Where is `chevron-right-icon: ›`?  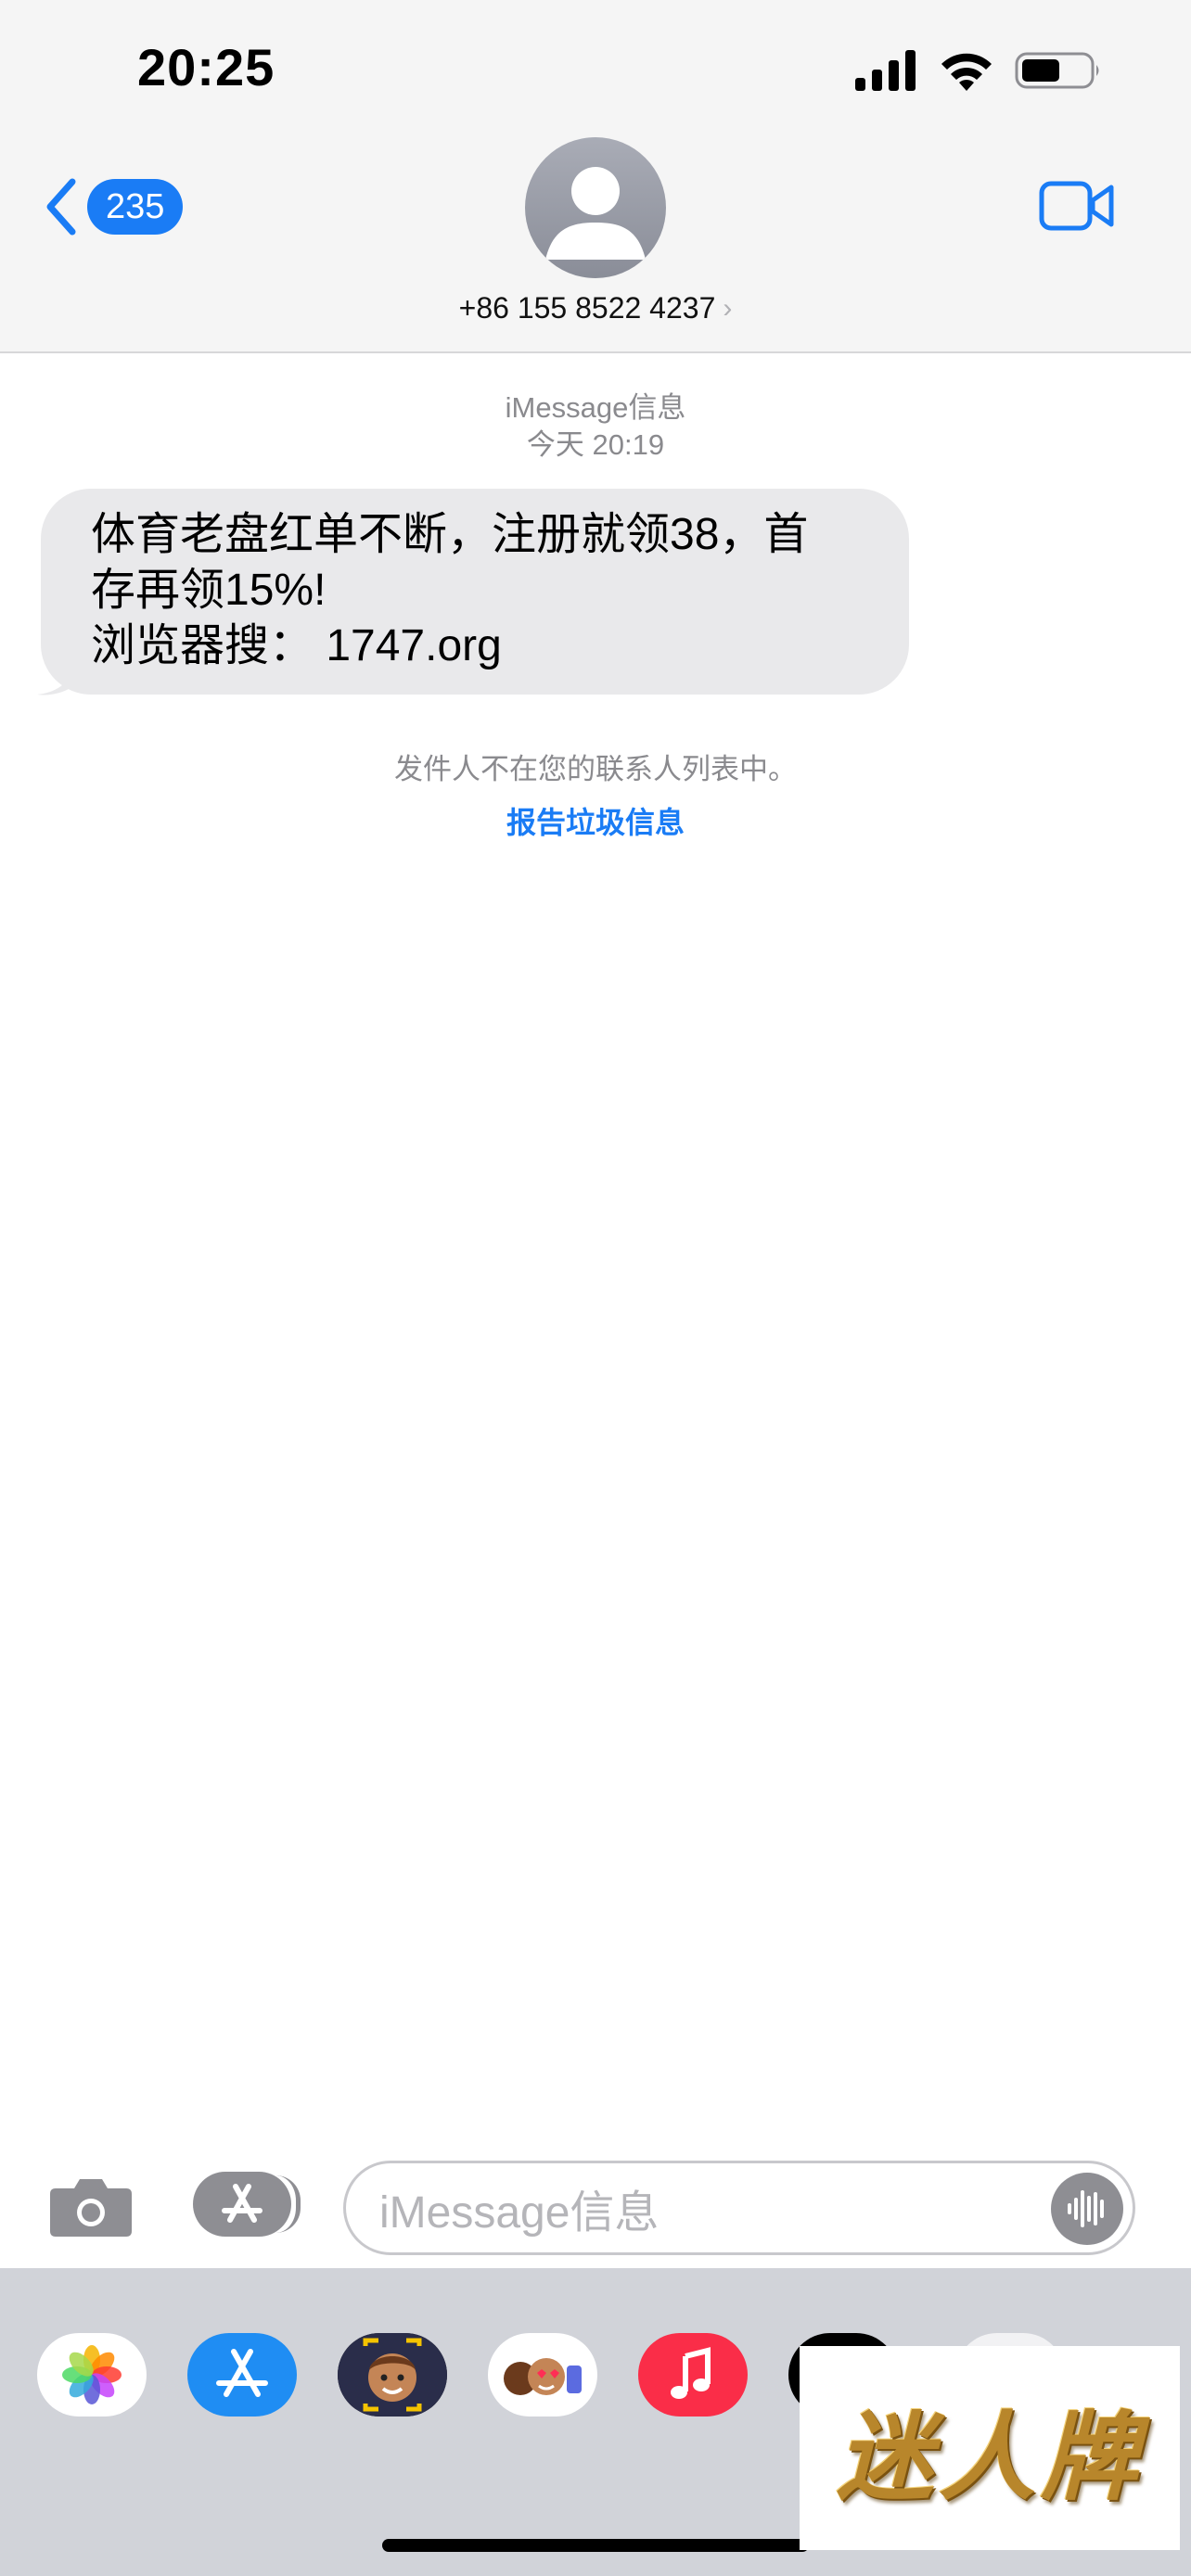
chevron-right-icon: › is located at coordinates (728, 308).